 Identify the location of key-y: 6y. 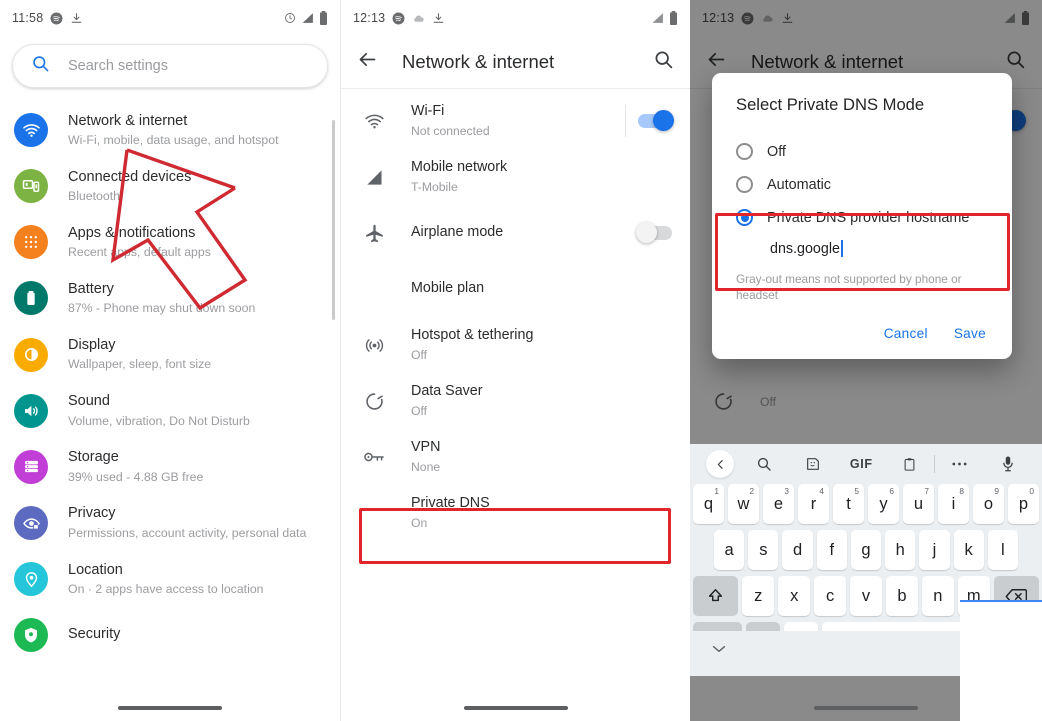
(883, 504).